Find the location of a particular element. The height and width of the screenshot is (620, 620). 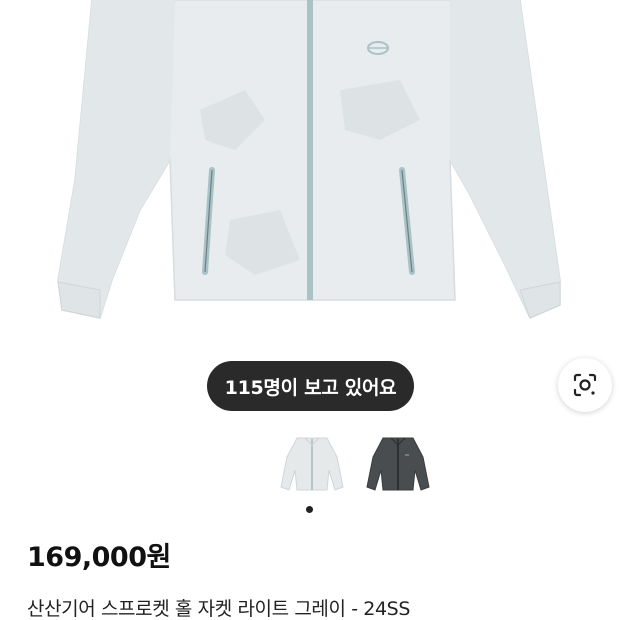

camera-lens-icon is located at coordinates (585, 385).